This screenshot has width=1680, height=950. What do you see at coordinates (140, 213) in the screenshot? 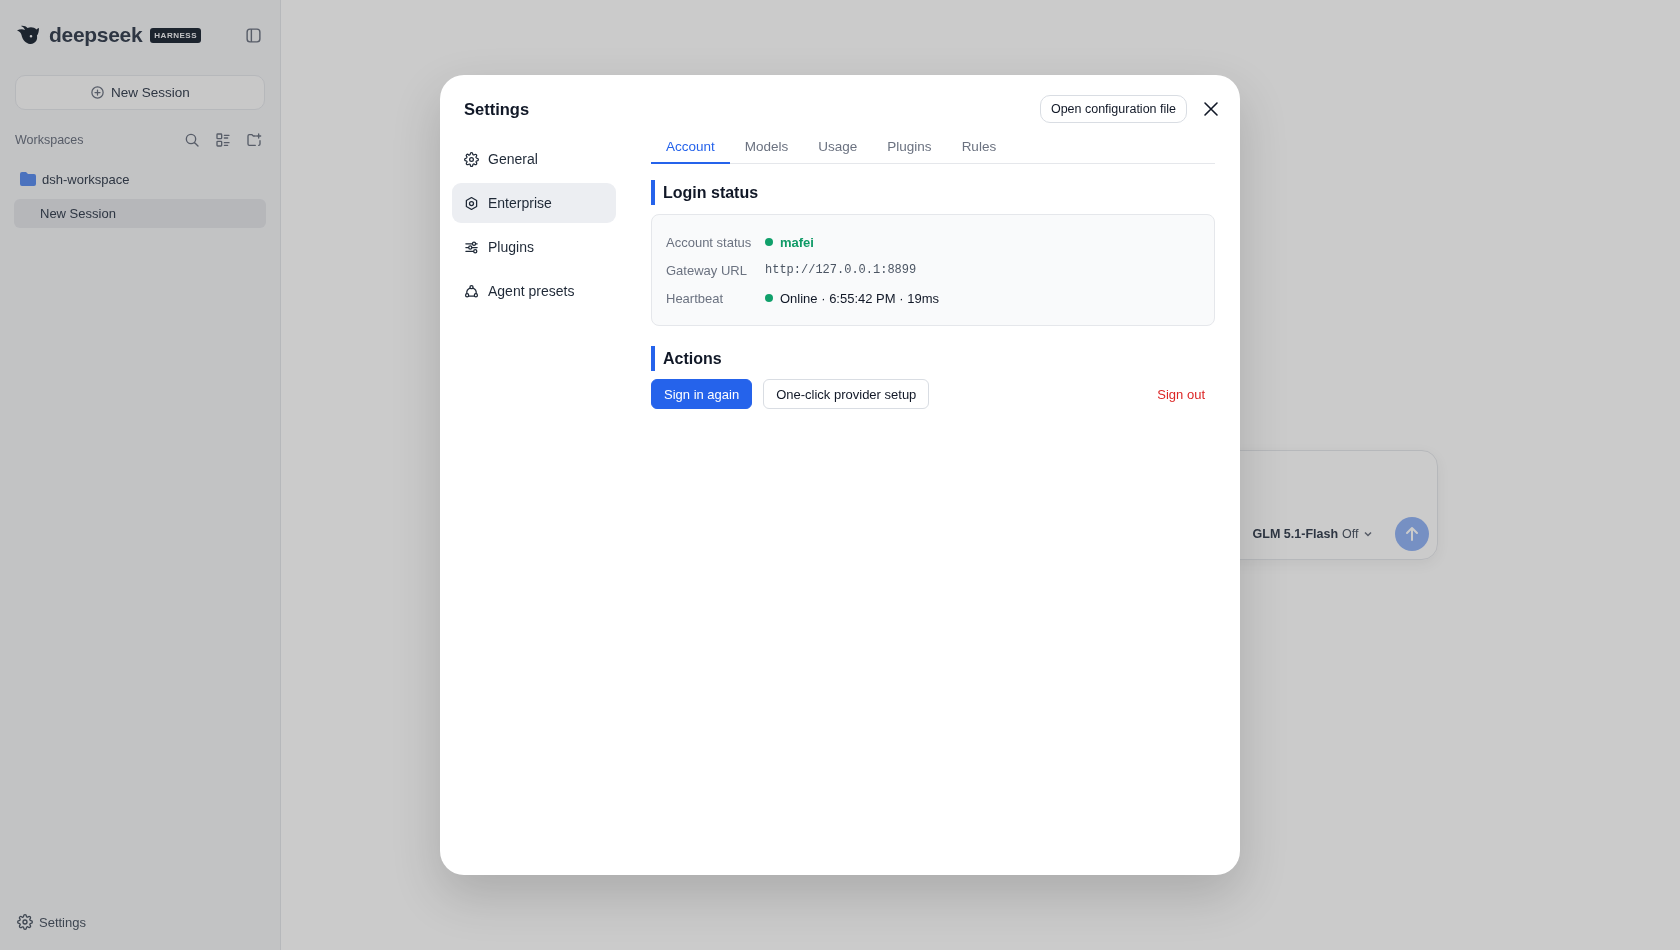
I see `session-item: New Session` at bounding box center [140, 213].